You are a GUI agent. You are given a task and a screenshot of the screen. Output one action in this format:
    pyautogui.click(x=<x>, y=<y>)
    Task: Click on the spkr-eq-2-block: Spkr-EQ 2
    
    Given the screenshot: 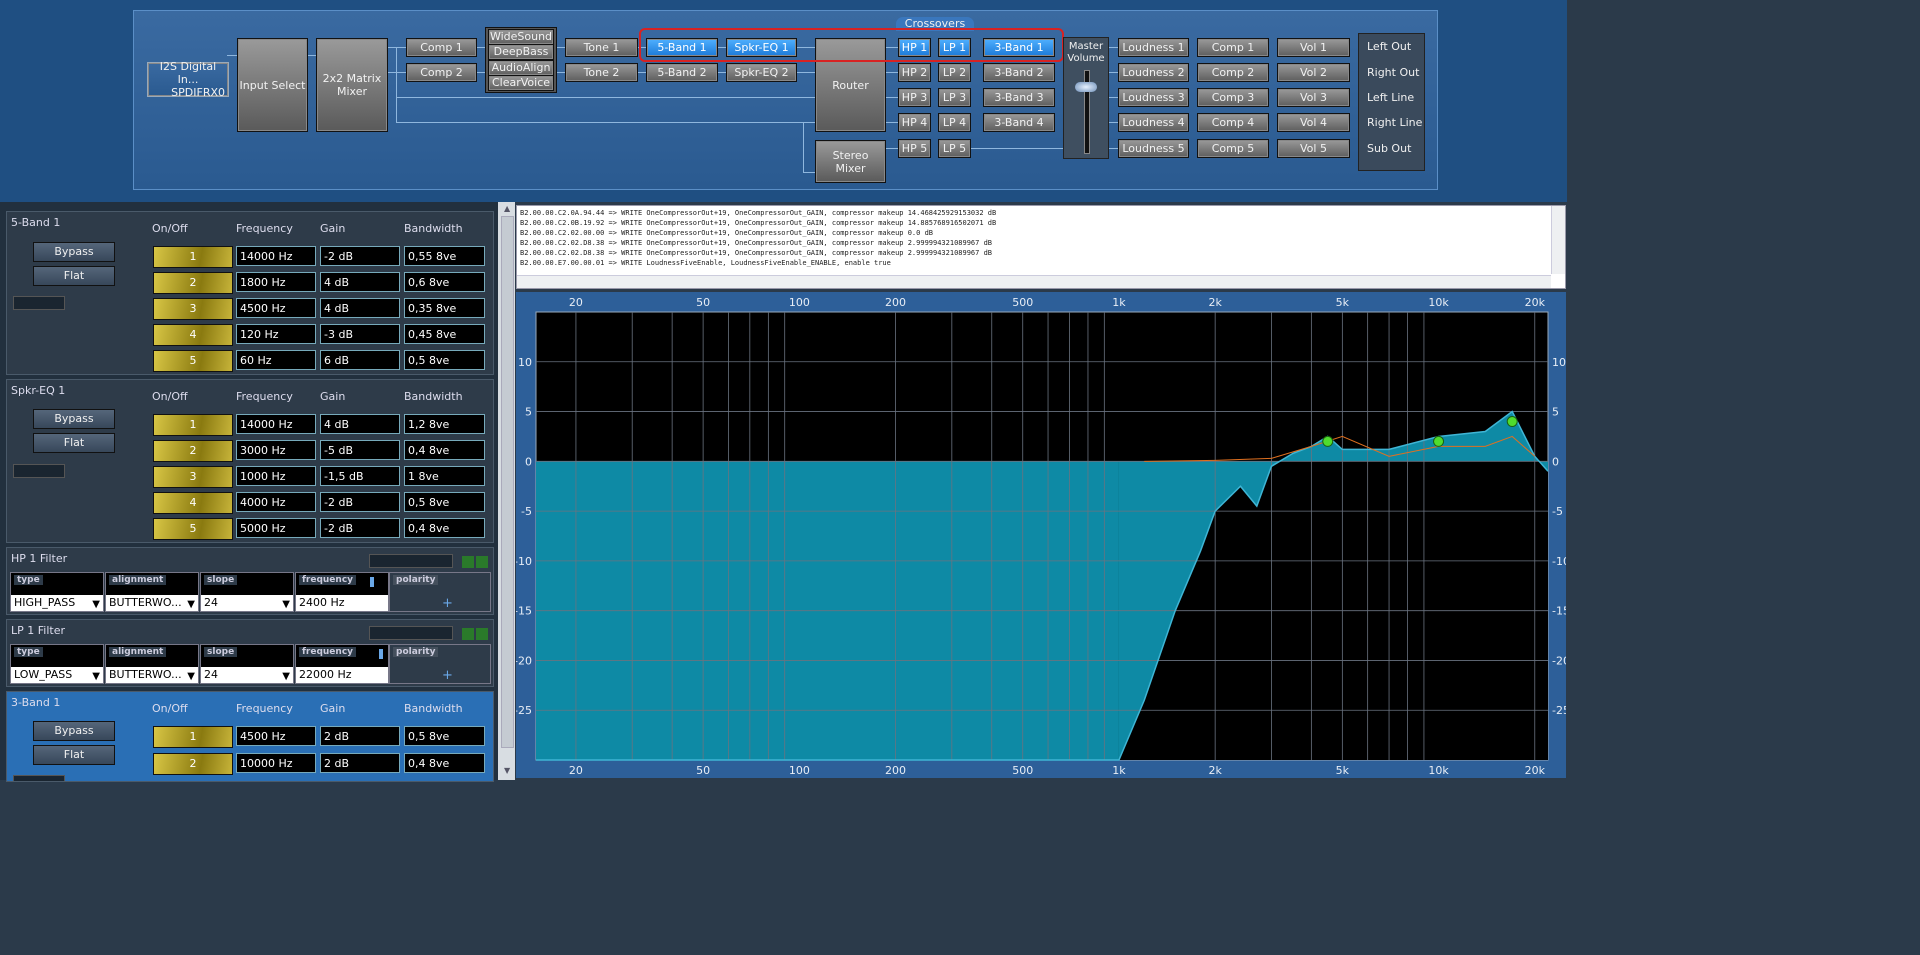 What is the action you would take?
    pyautogui.click(x=761, y=72)
    